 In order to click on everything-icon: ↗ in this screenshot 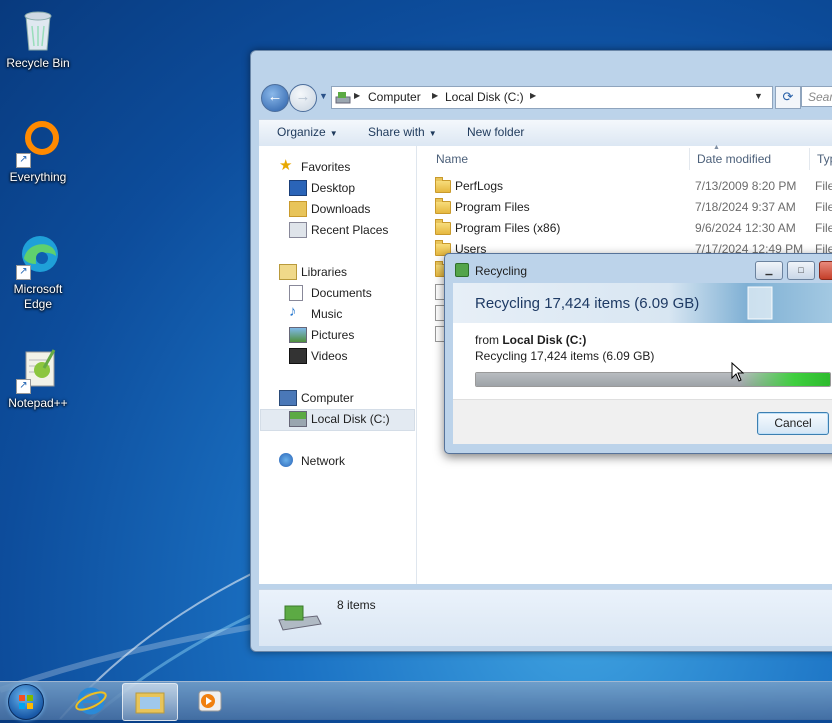, I will do `click(38, 144)`.